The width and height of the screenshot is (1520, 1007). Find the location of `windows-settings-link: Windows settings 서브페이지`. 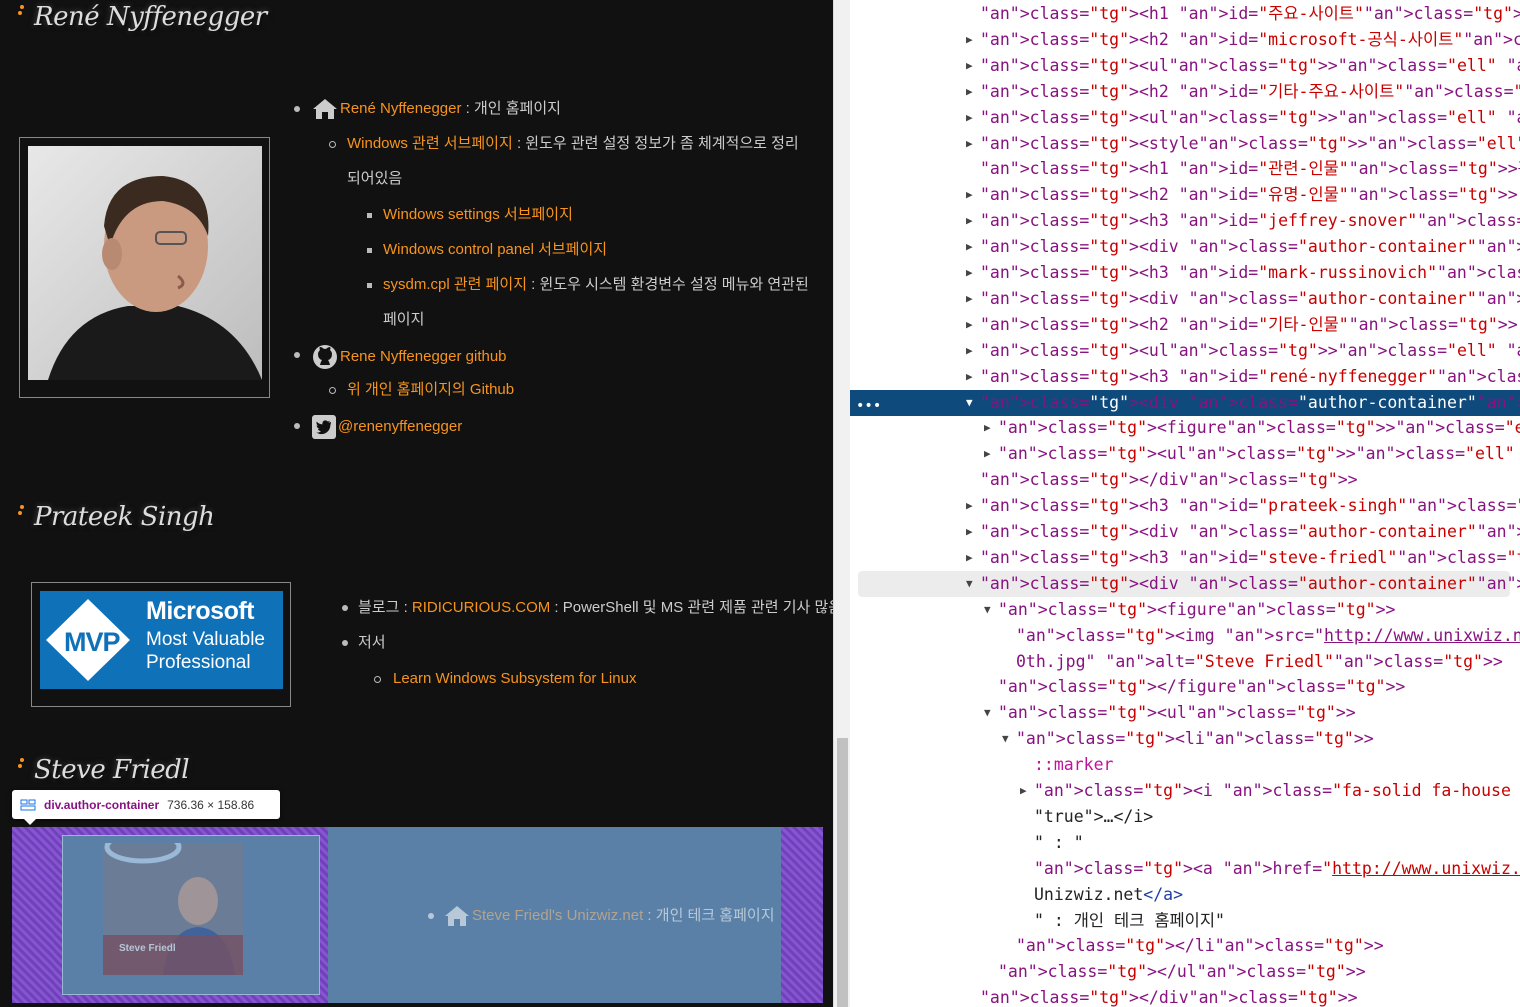

windows-settings-link: Windows settings 서브페이지 is located at coordinates (478, 214).